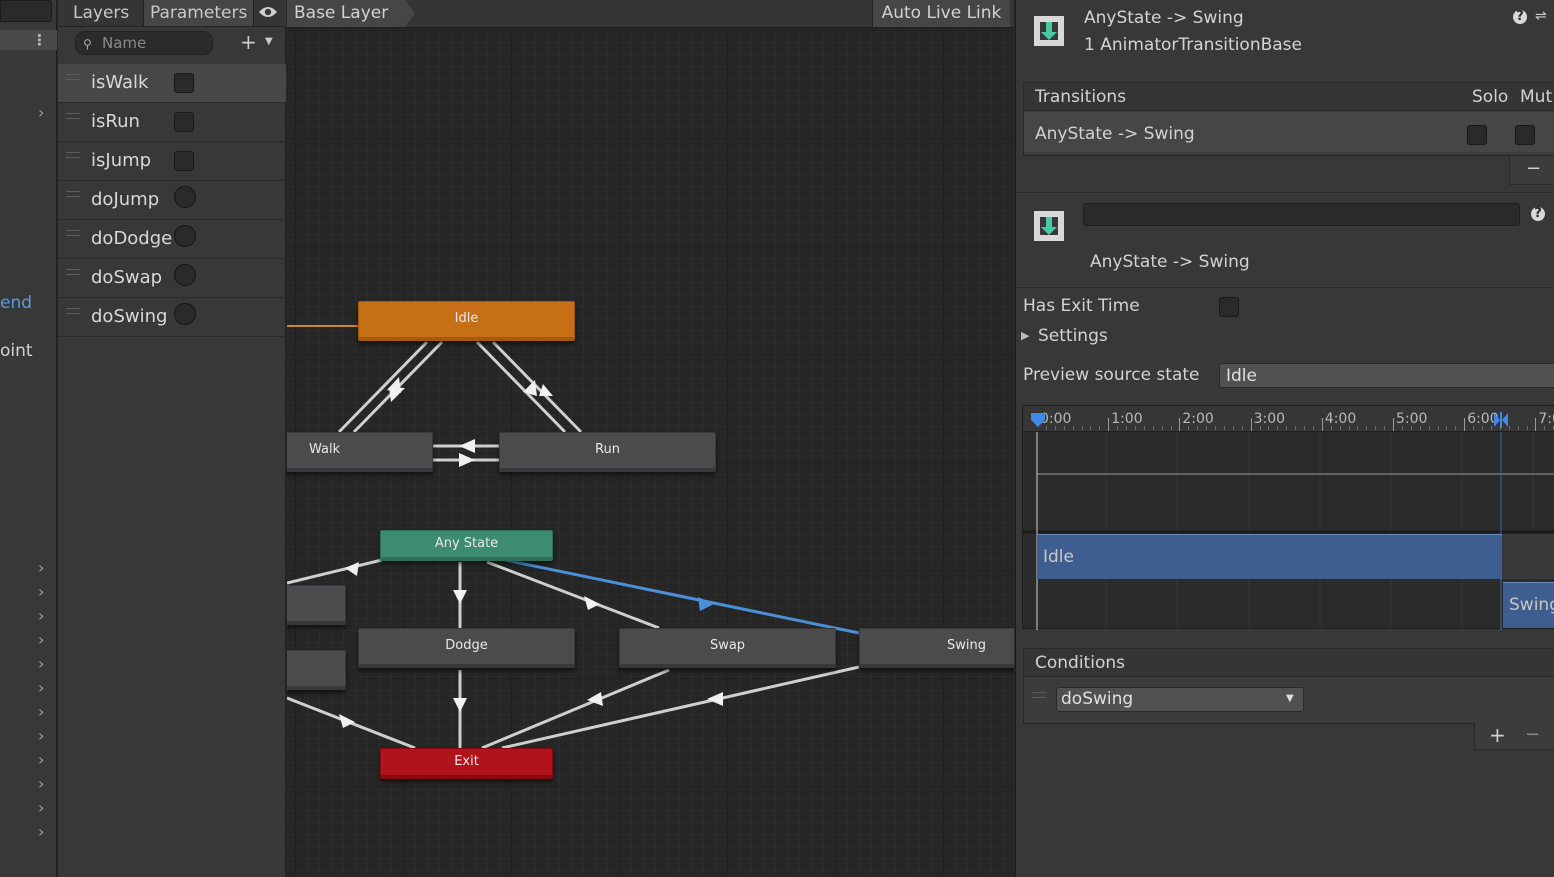 The image size is (1554, 877). Describe the element at coordinates (1289, 132) in the screenshot. I see `transition-row: AnyState -> Swing` at that location.